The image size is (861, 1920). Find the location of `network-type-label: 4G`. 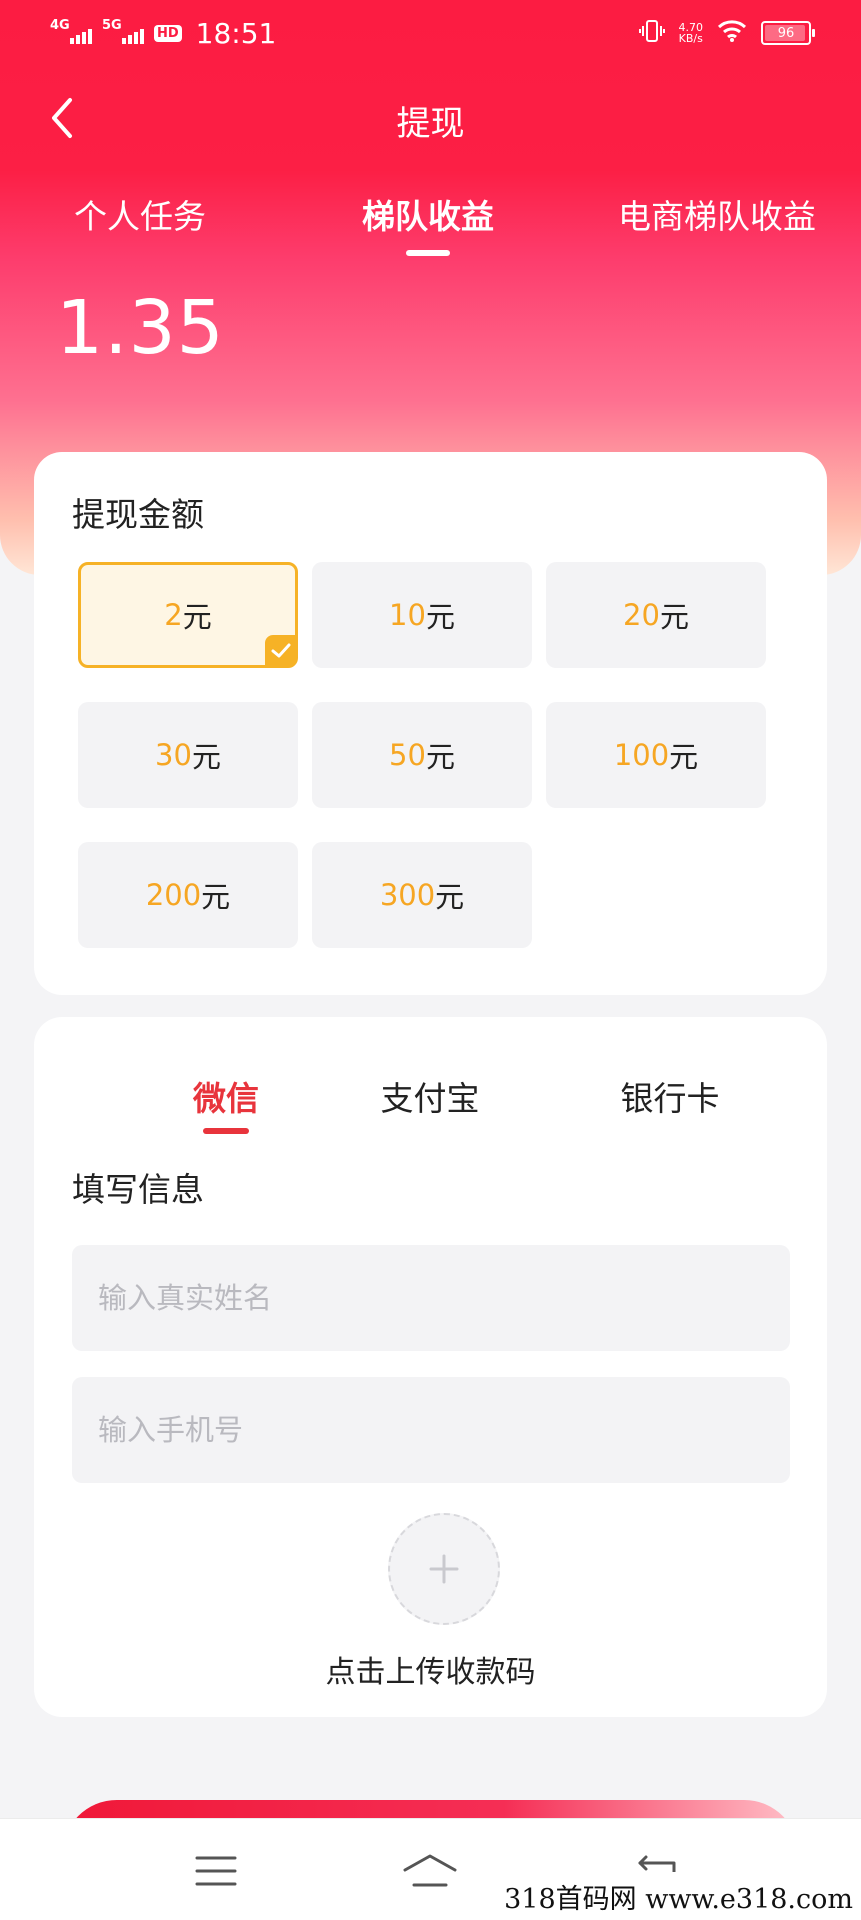

network-type-label: 4G is located at coordinates (60, 25).